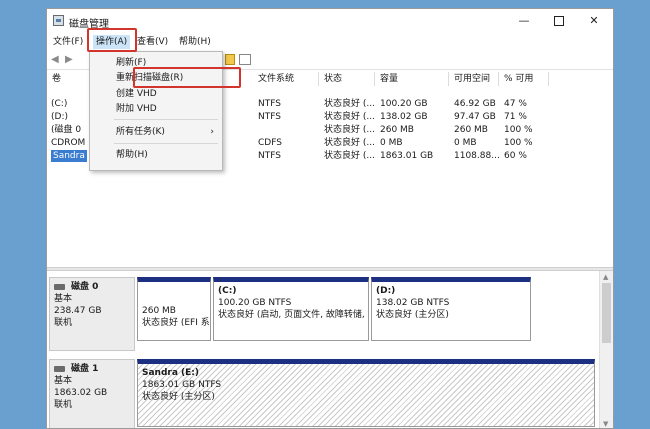 This screenshot has height=429, width=650. I want to click on disk-size: 238.47 GB, so click(78, 311).